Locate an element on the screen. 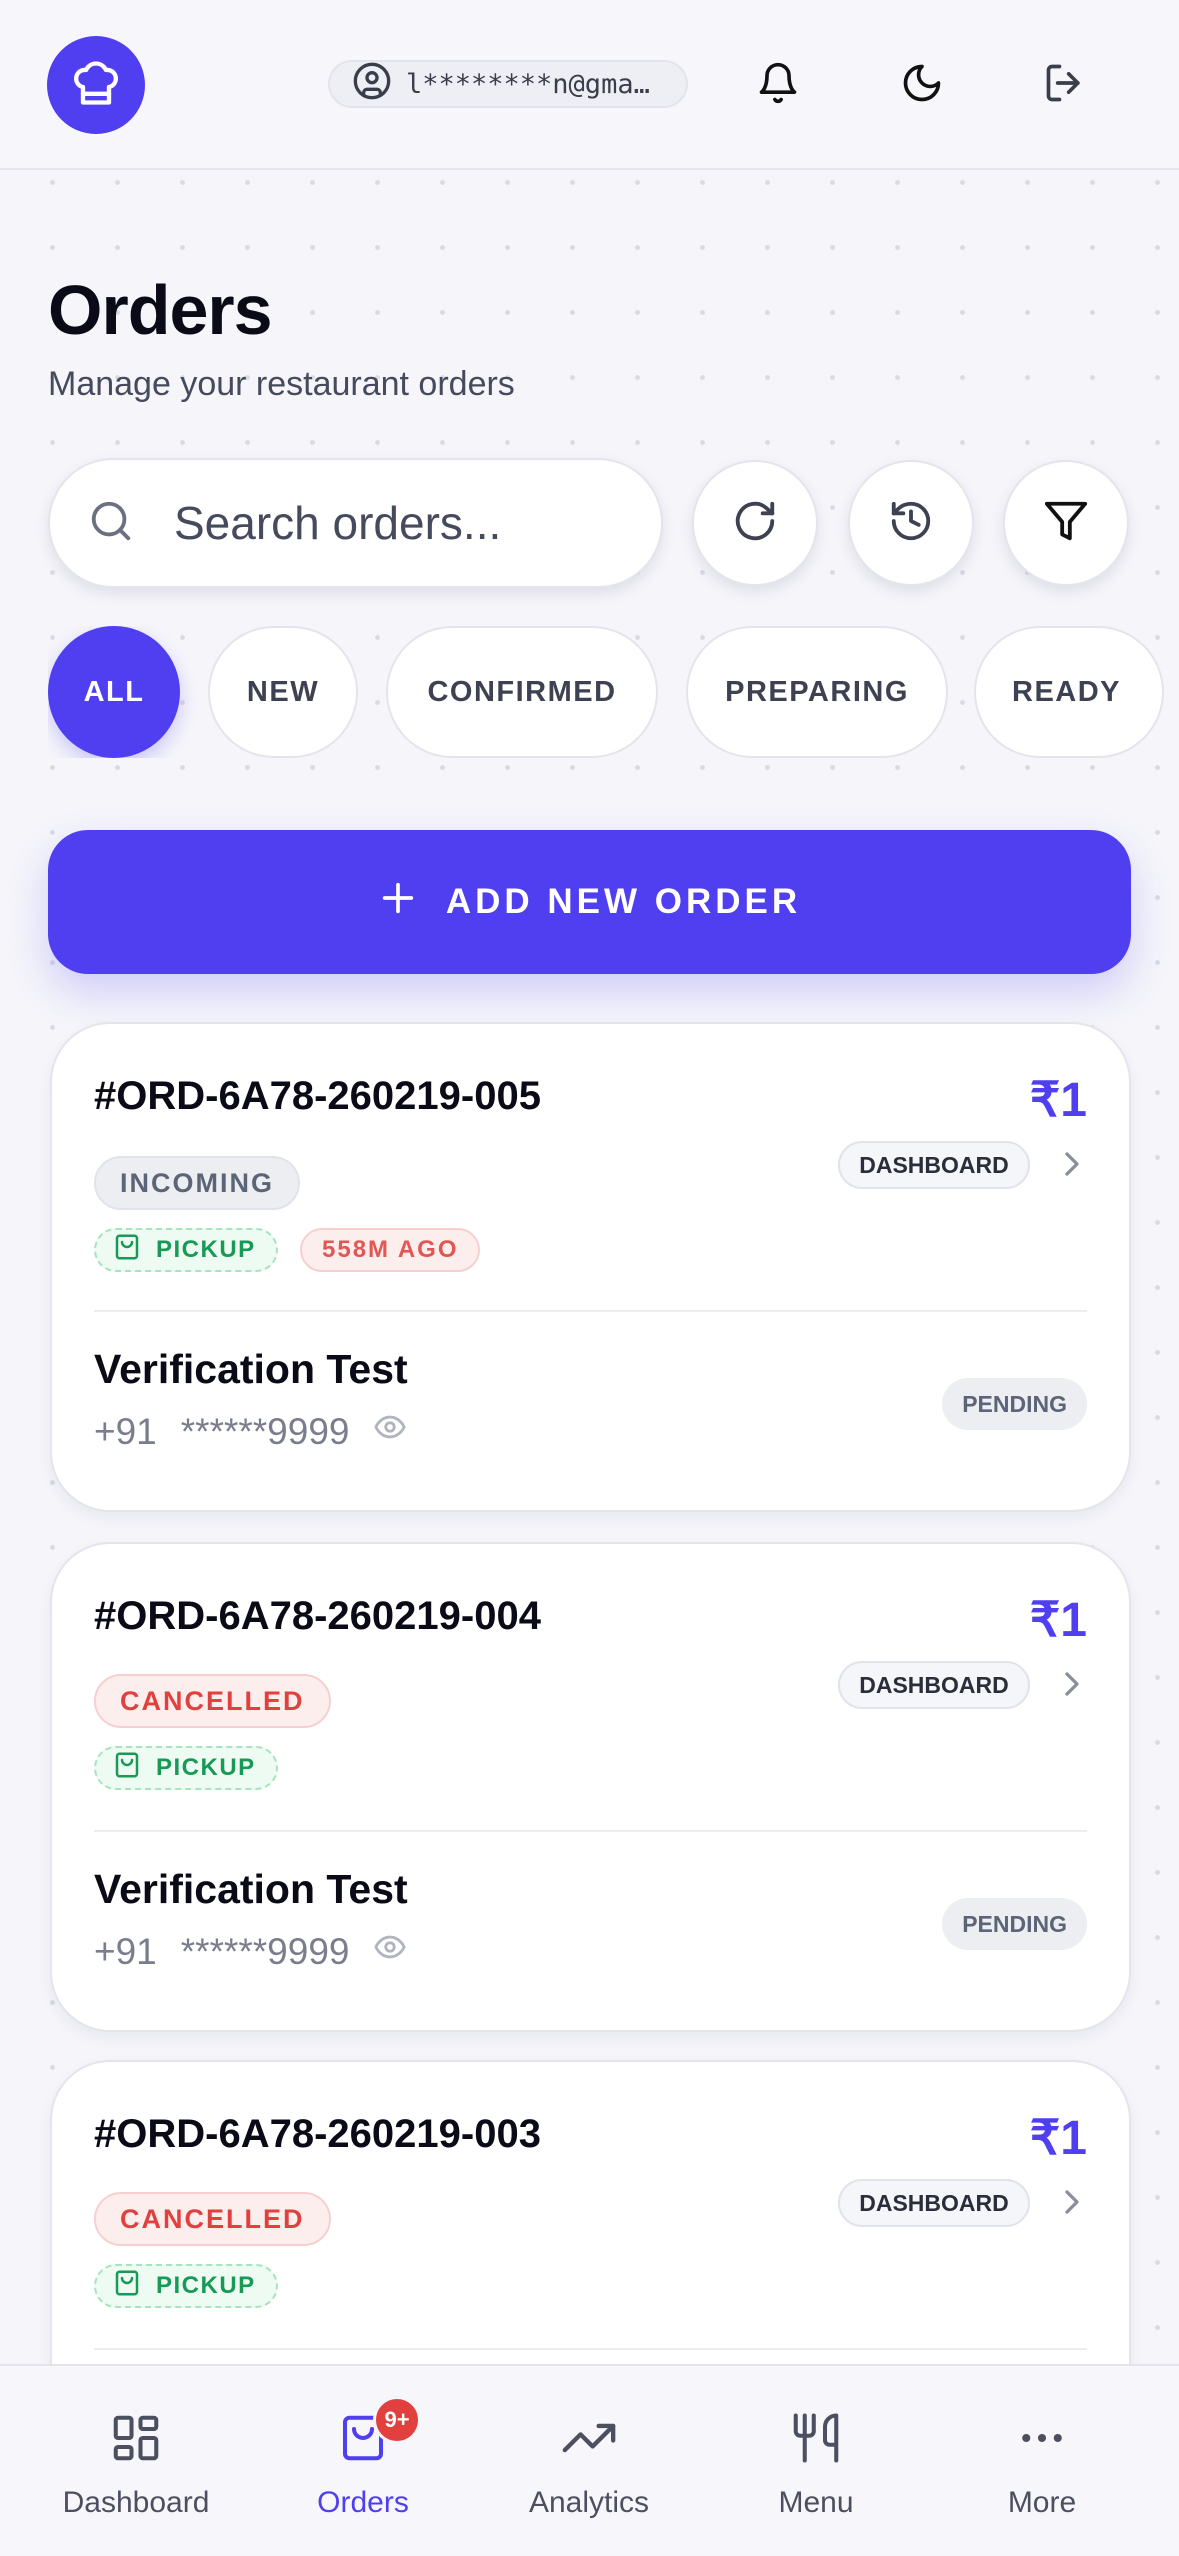 This screenshot has height=2556, width=1179. utensils-icon is located at coordinates (816, 2438).